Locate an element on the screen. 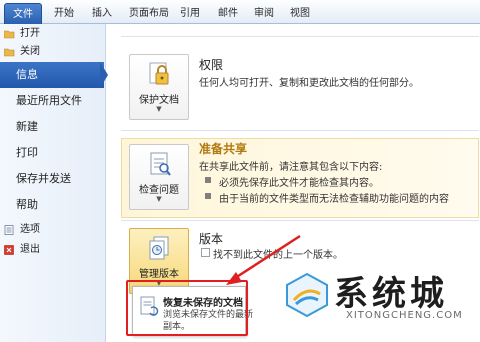  prepare-bullet-2: 由于当前的文件类型而无法检查辅助功能问题的内容 is located at coordinates (334, 199).